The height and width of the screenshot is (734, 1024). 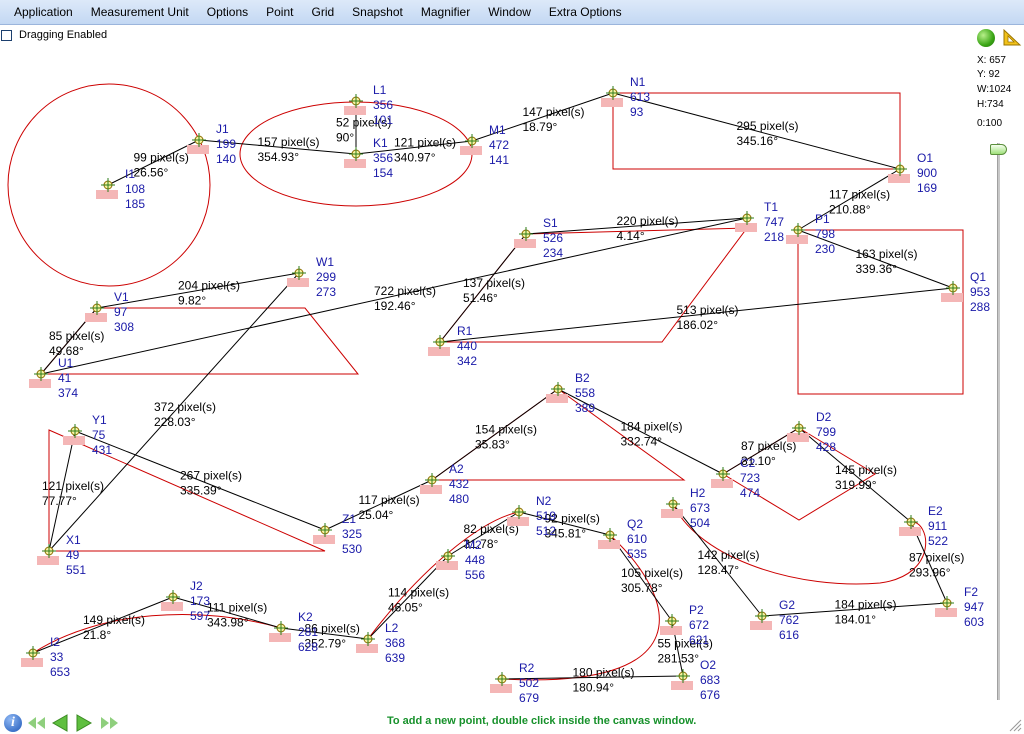 I want to click on segment-angle-label: 21.8°, so click(x=97, y=635).